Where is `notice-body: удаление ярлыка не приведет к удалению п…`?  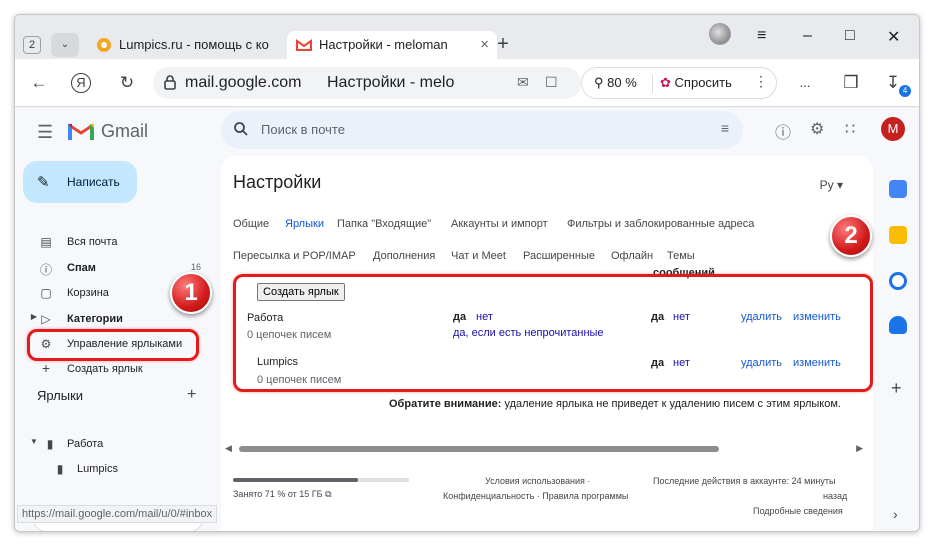 notice-body: удаление ярлыка не приведет к удалению п… is located at coordinates (672, 404).